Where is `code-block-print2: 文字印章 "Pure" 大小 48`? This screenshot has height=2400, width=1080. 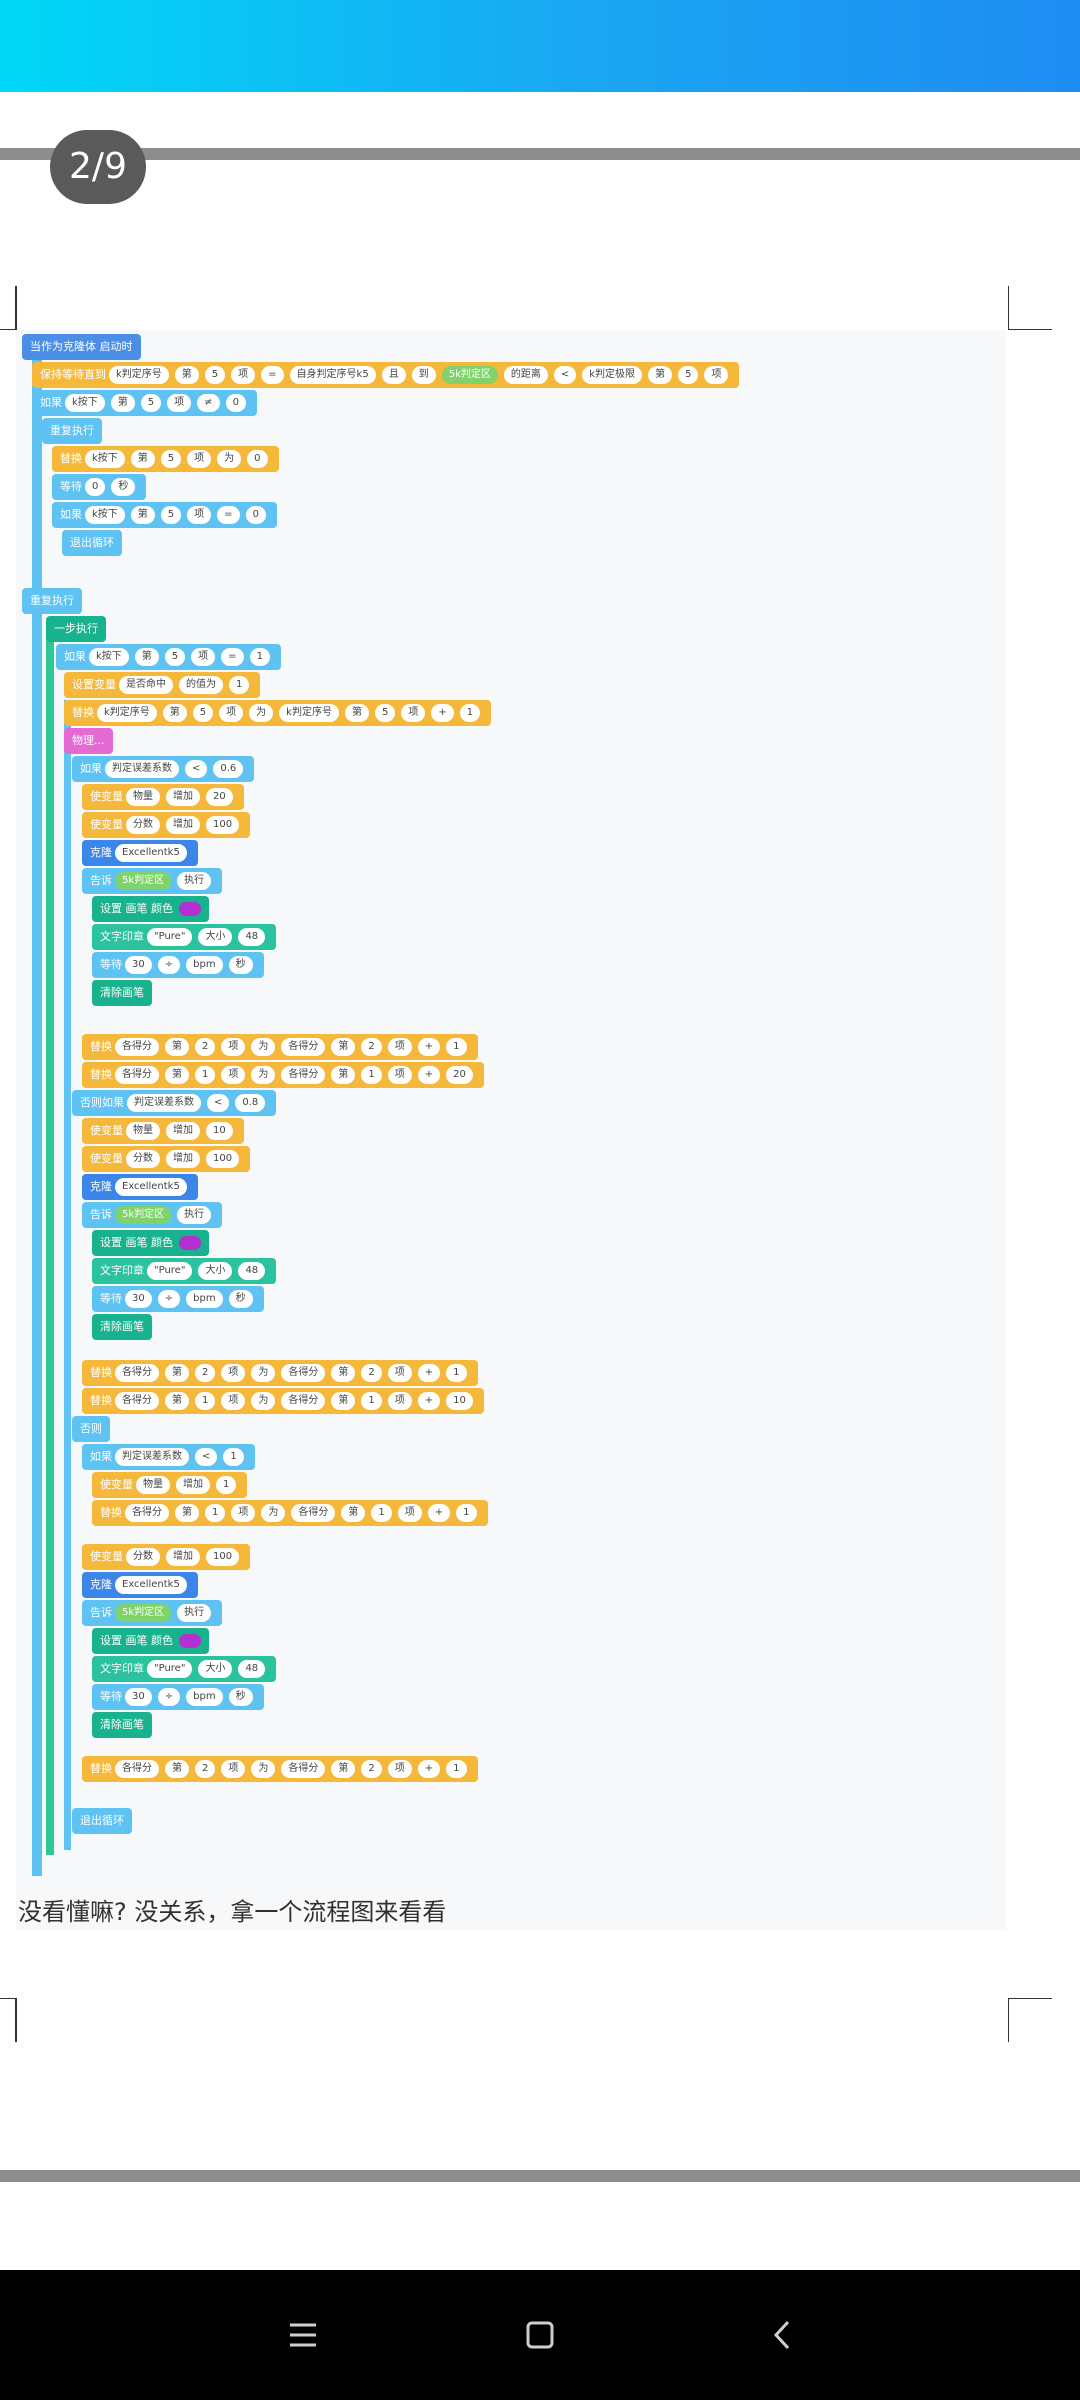
code-block-print2: 文字印章 "Pure" 大小 48 is located at coordinates (184, 1271).